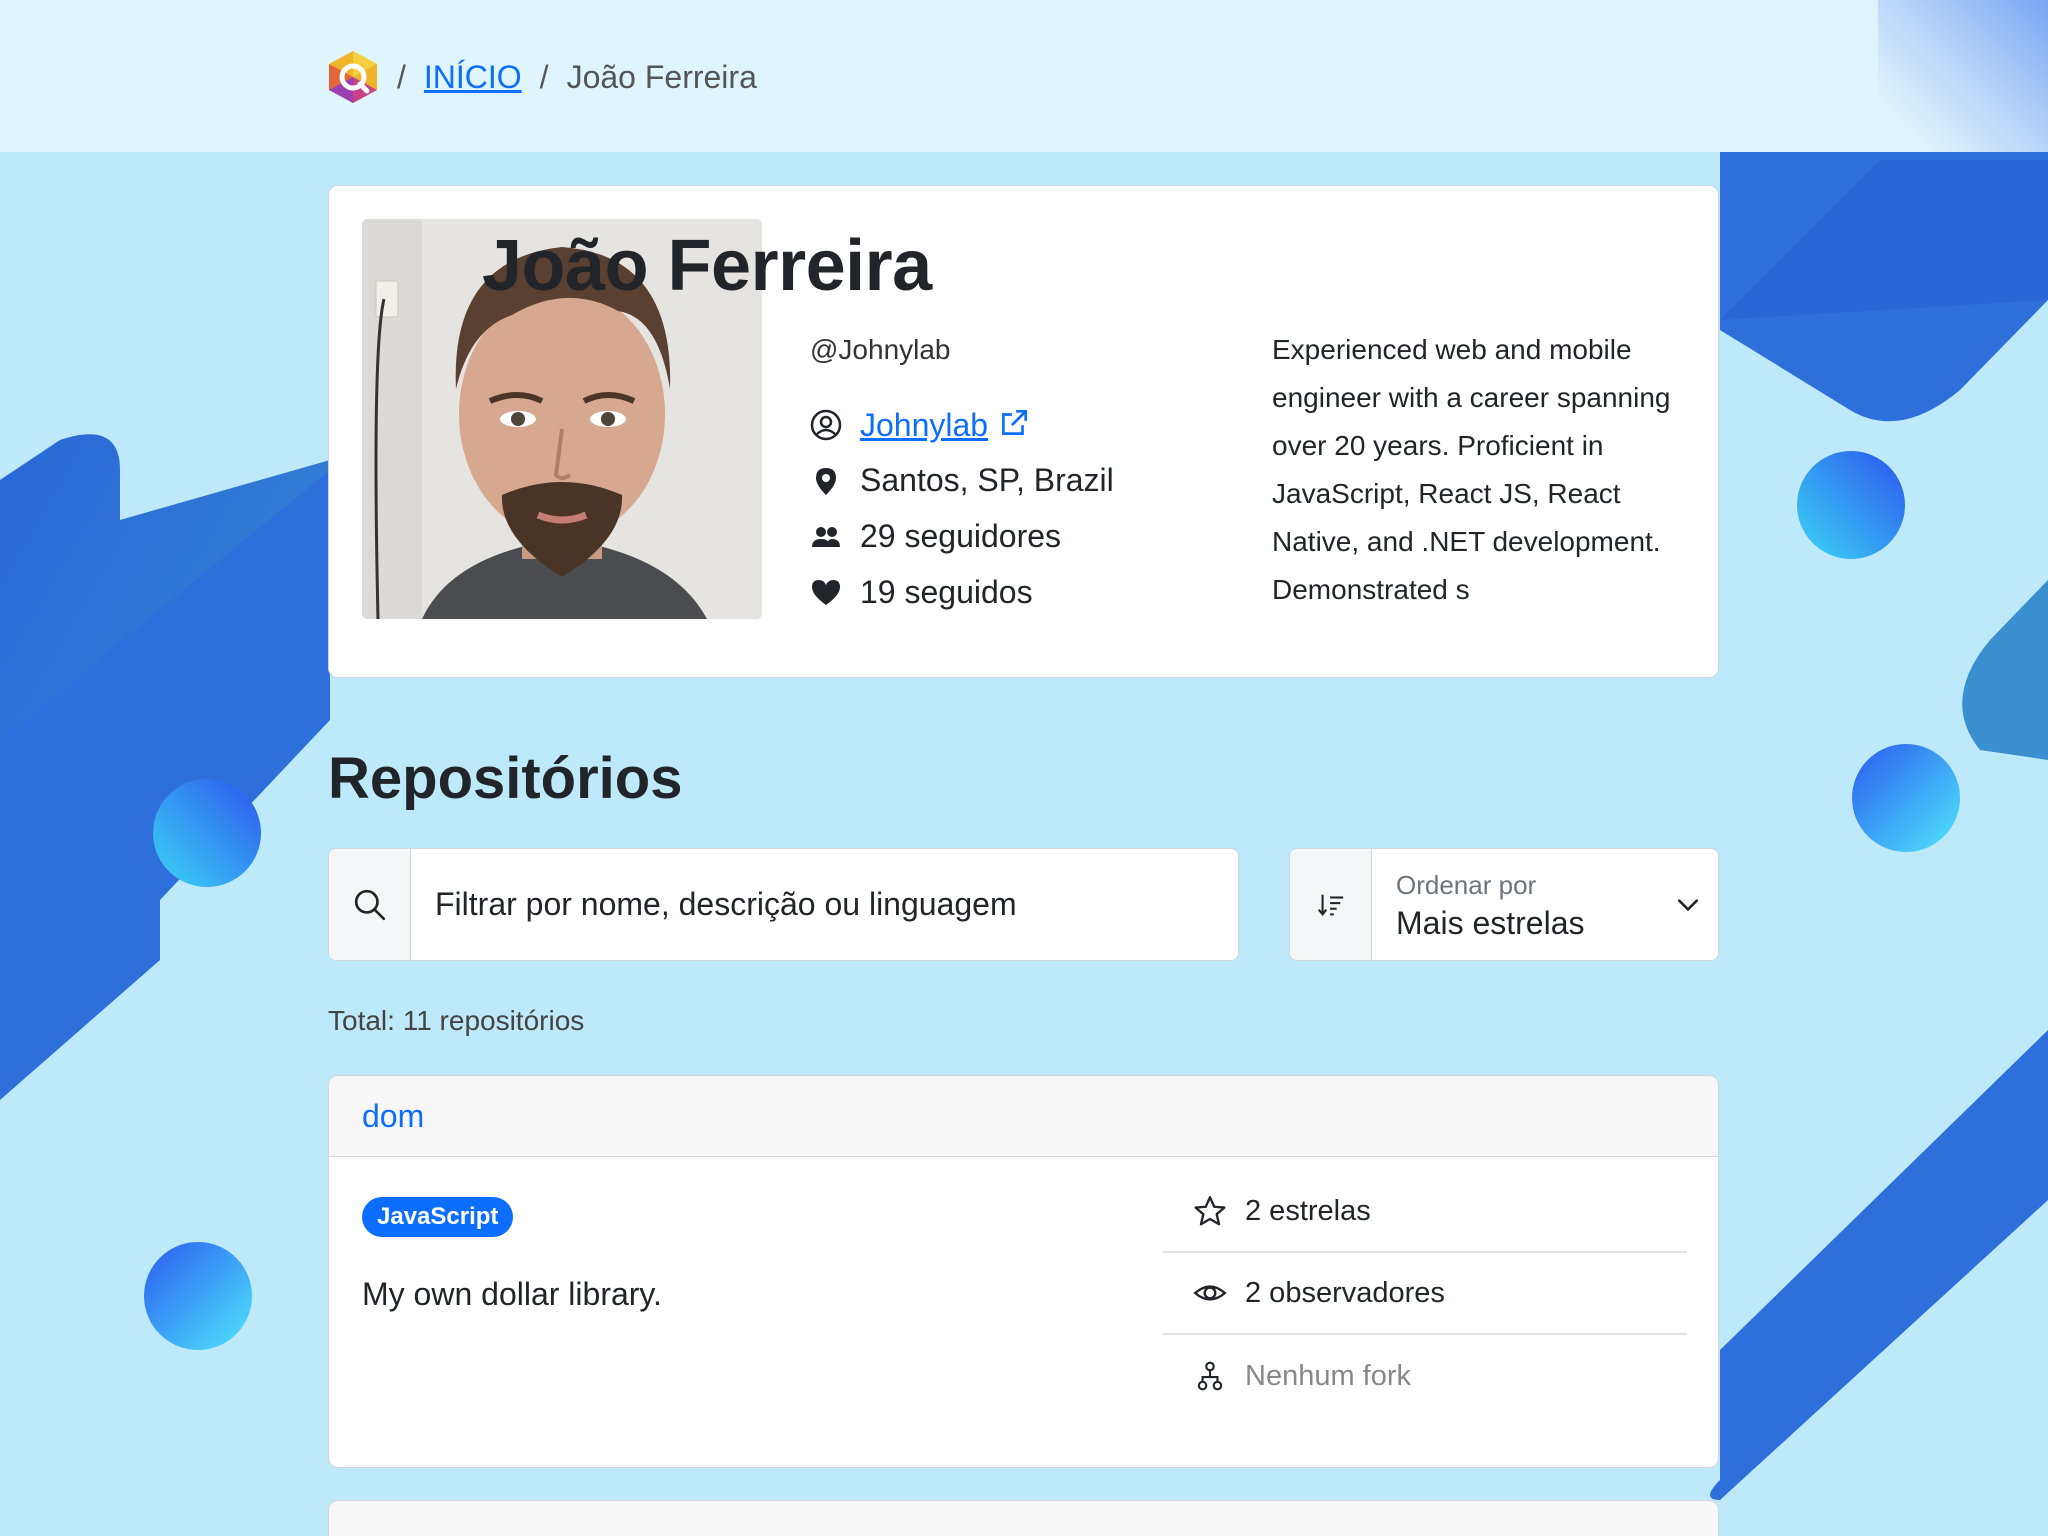 This screenshot has width=2048, height=1536. I want to click on repo-stats: 2 estrelas 2 observadores Nenhum fork, so click(1425, 1294).